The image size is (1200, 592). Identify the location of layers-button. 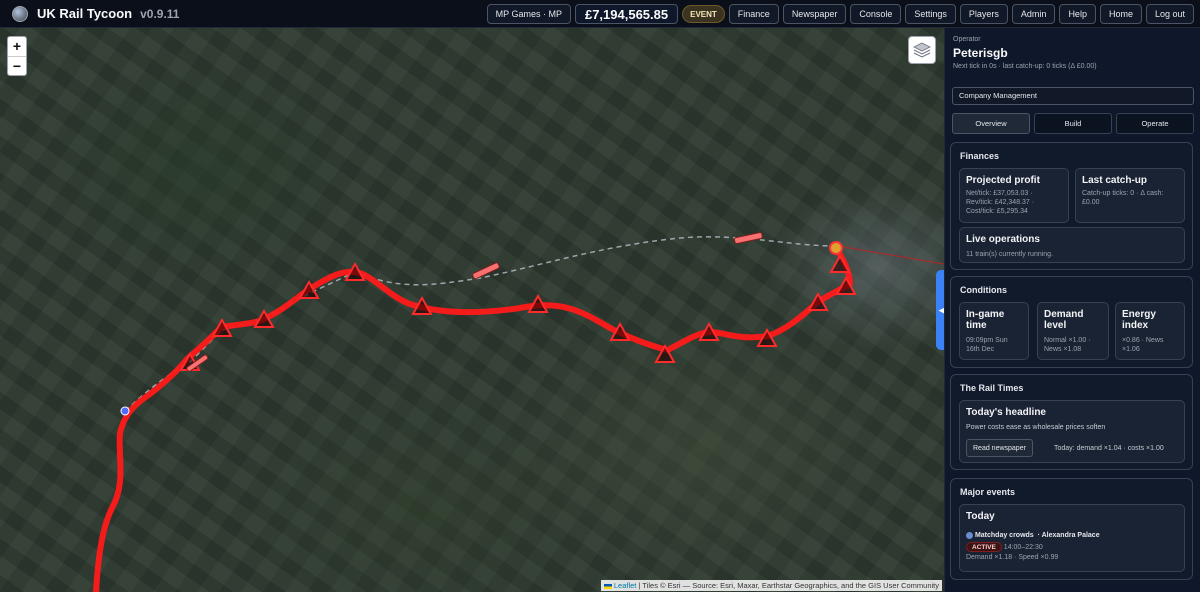
(922, 50).